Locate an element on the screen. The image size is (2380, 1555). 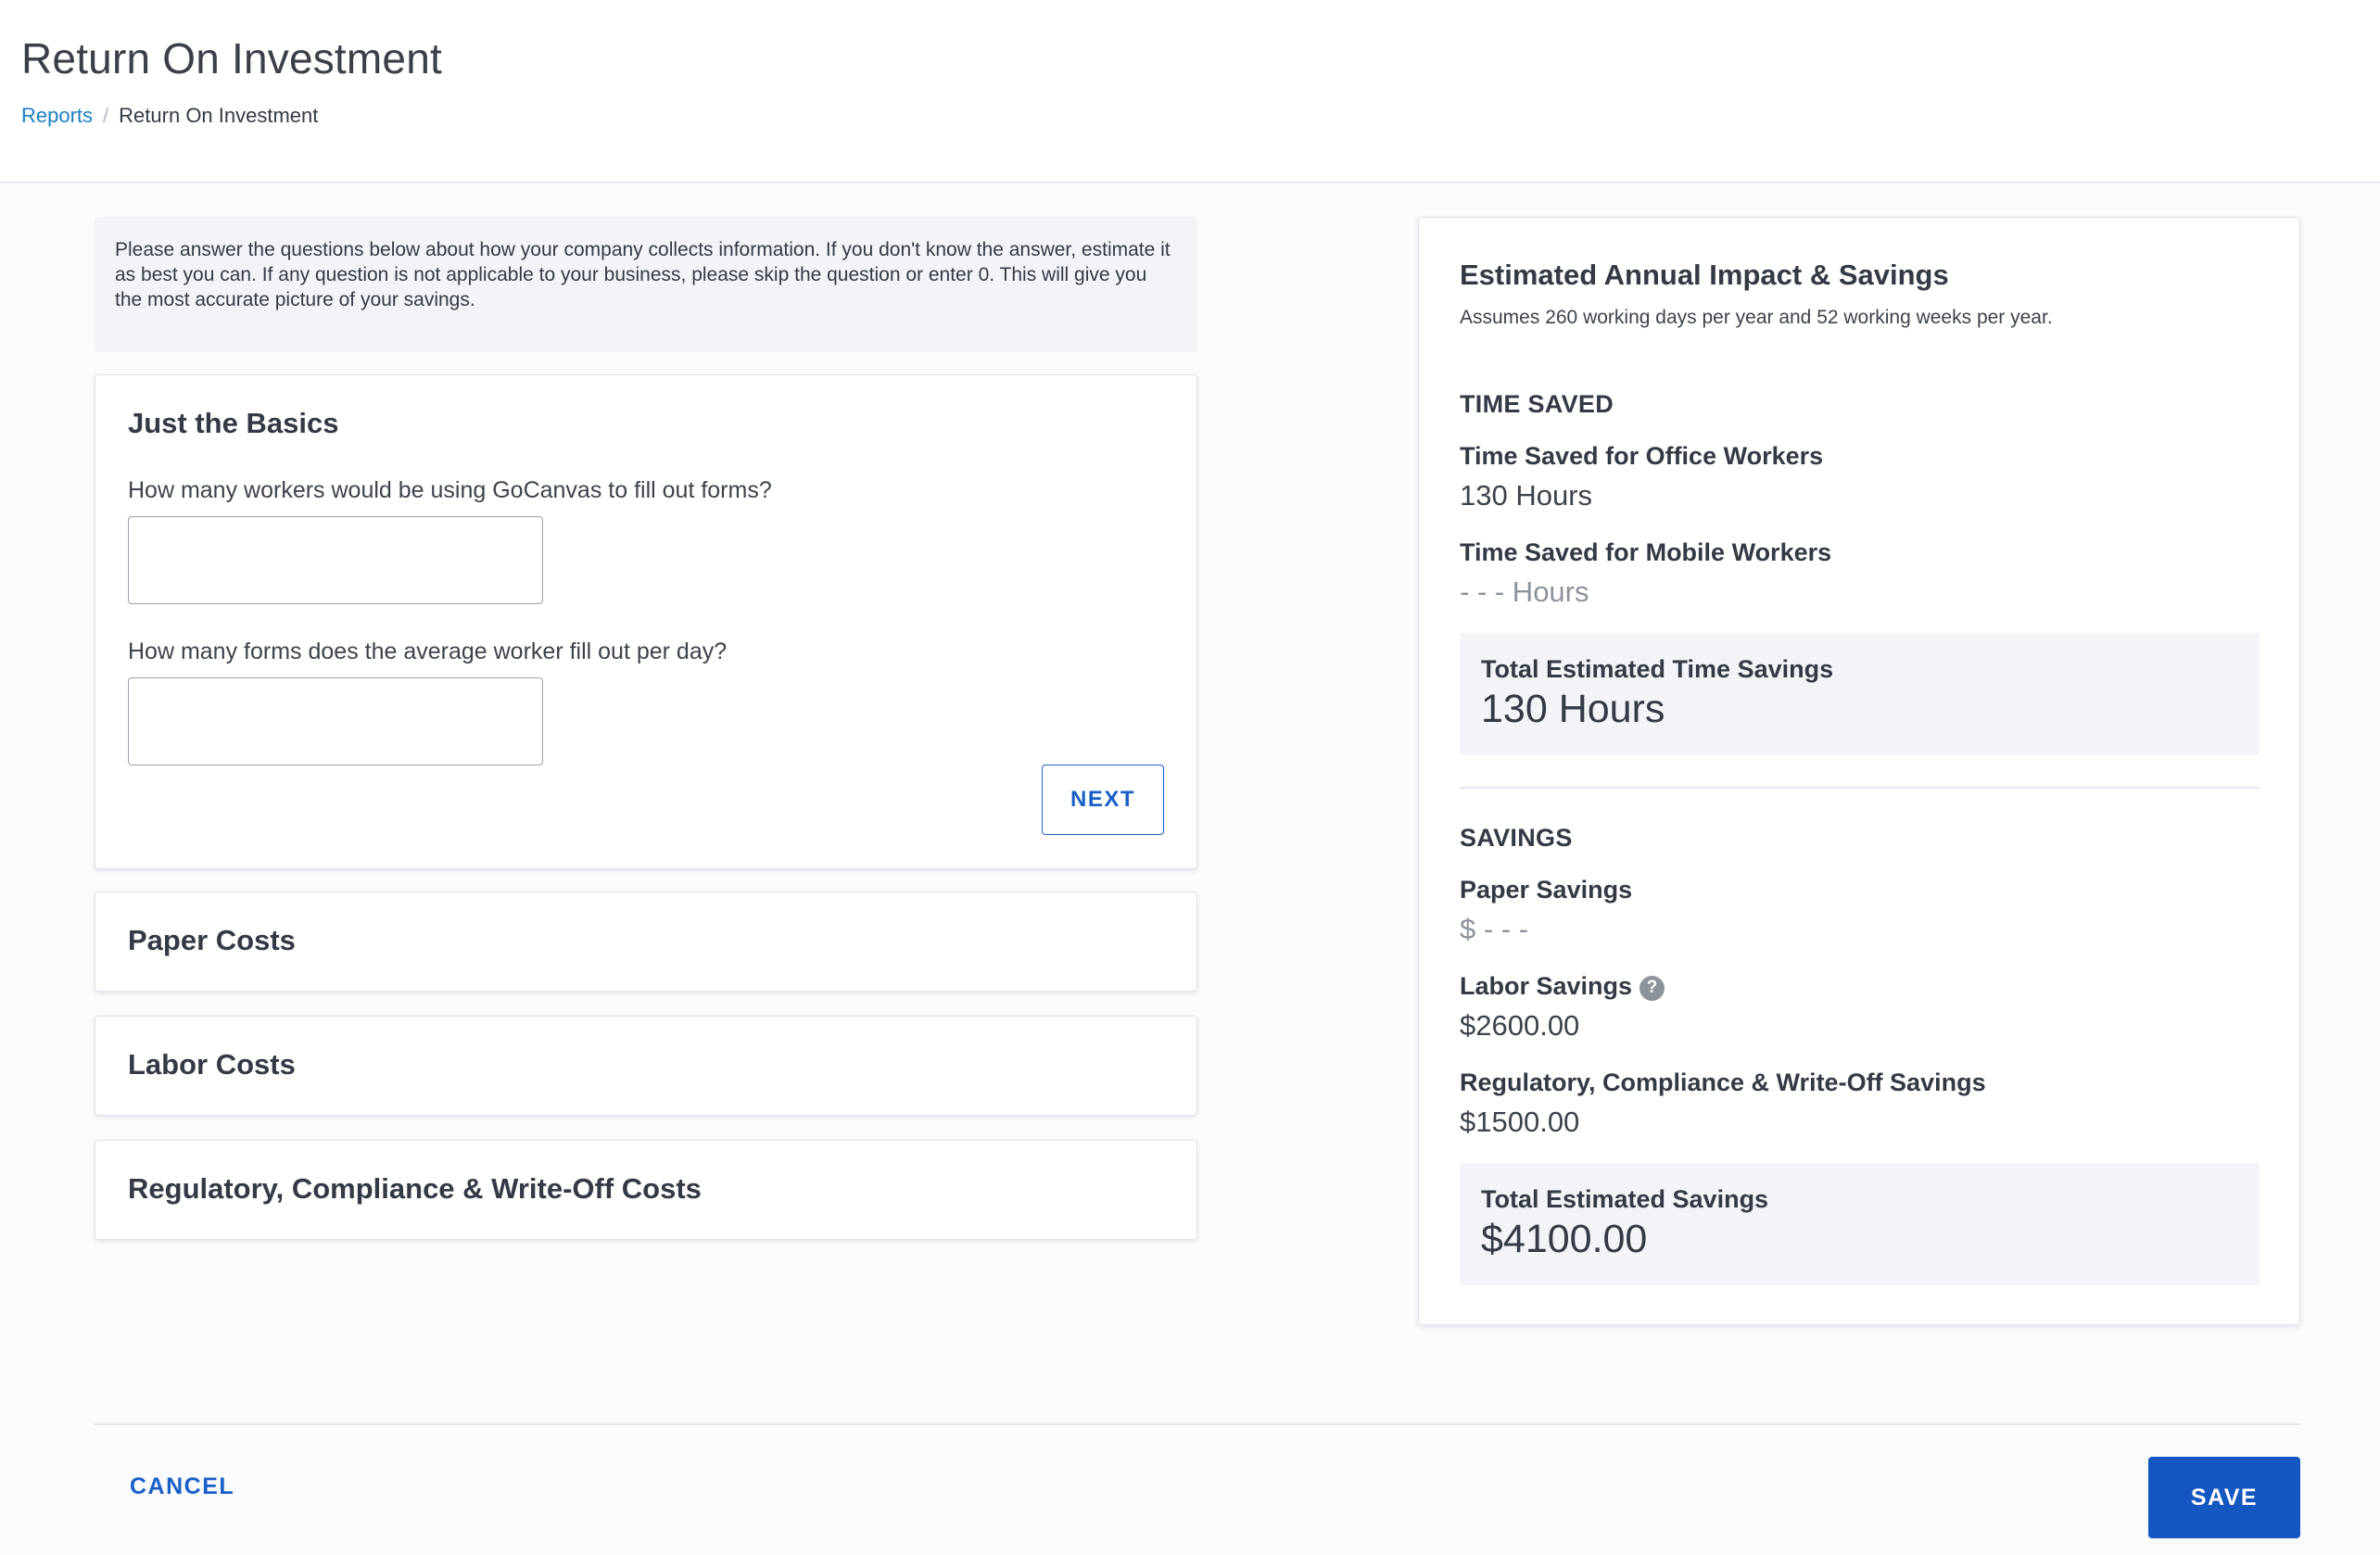
cancel-button: CANCEL is located at coordinates (182, 1486).